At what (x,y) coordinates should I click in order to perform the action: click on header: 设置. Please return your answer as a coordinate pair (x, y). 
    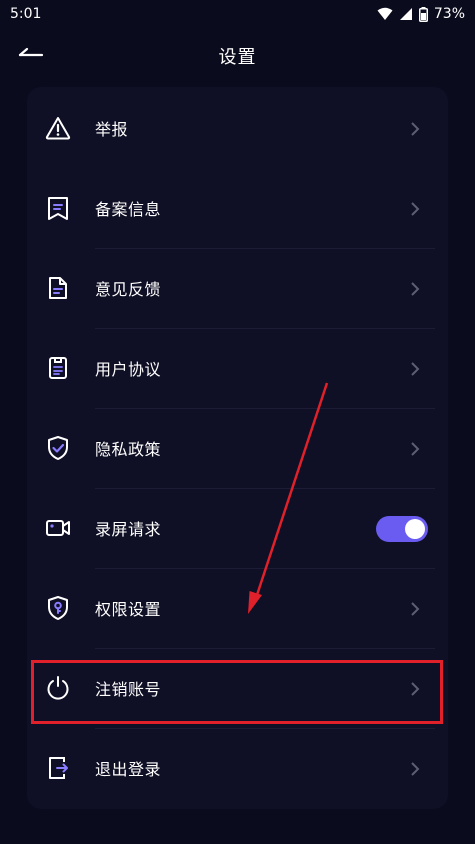
    Looking at the image, I should click on (237, 56).